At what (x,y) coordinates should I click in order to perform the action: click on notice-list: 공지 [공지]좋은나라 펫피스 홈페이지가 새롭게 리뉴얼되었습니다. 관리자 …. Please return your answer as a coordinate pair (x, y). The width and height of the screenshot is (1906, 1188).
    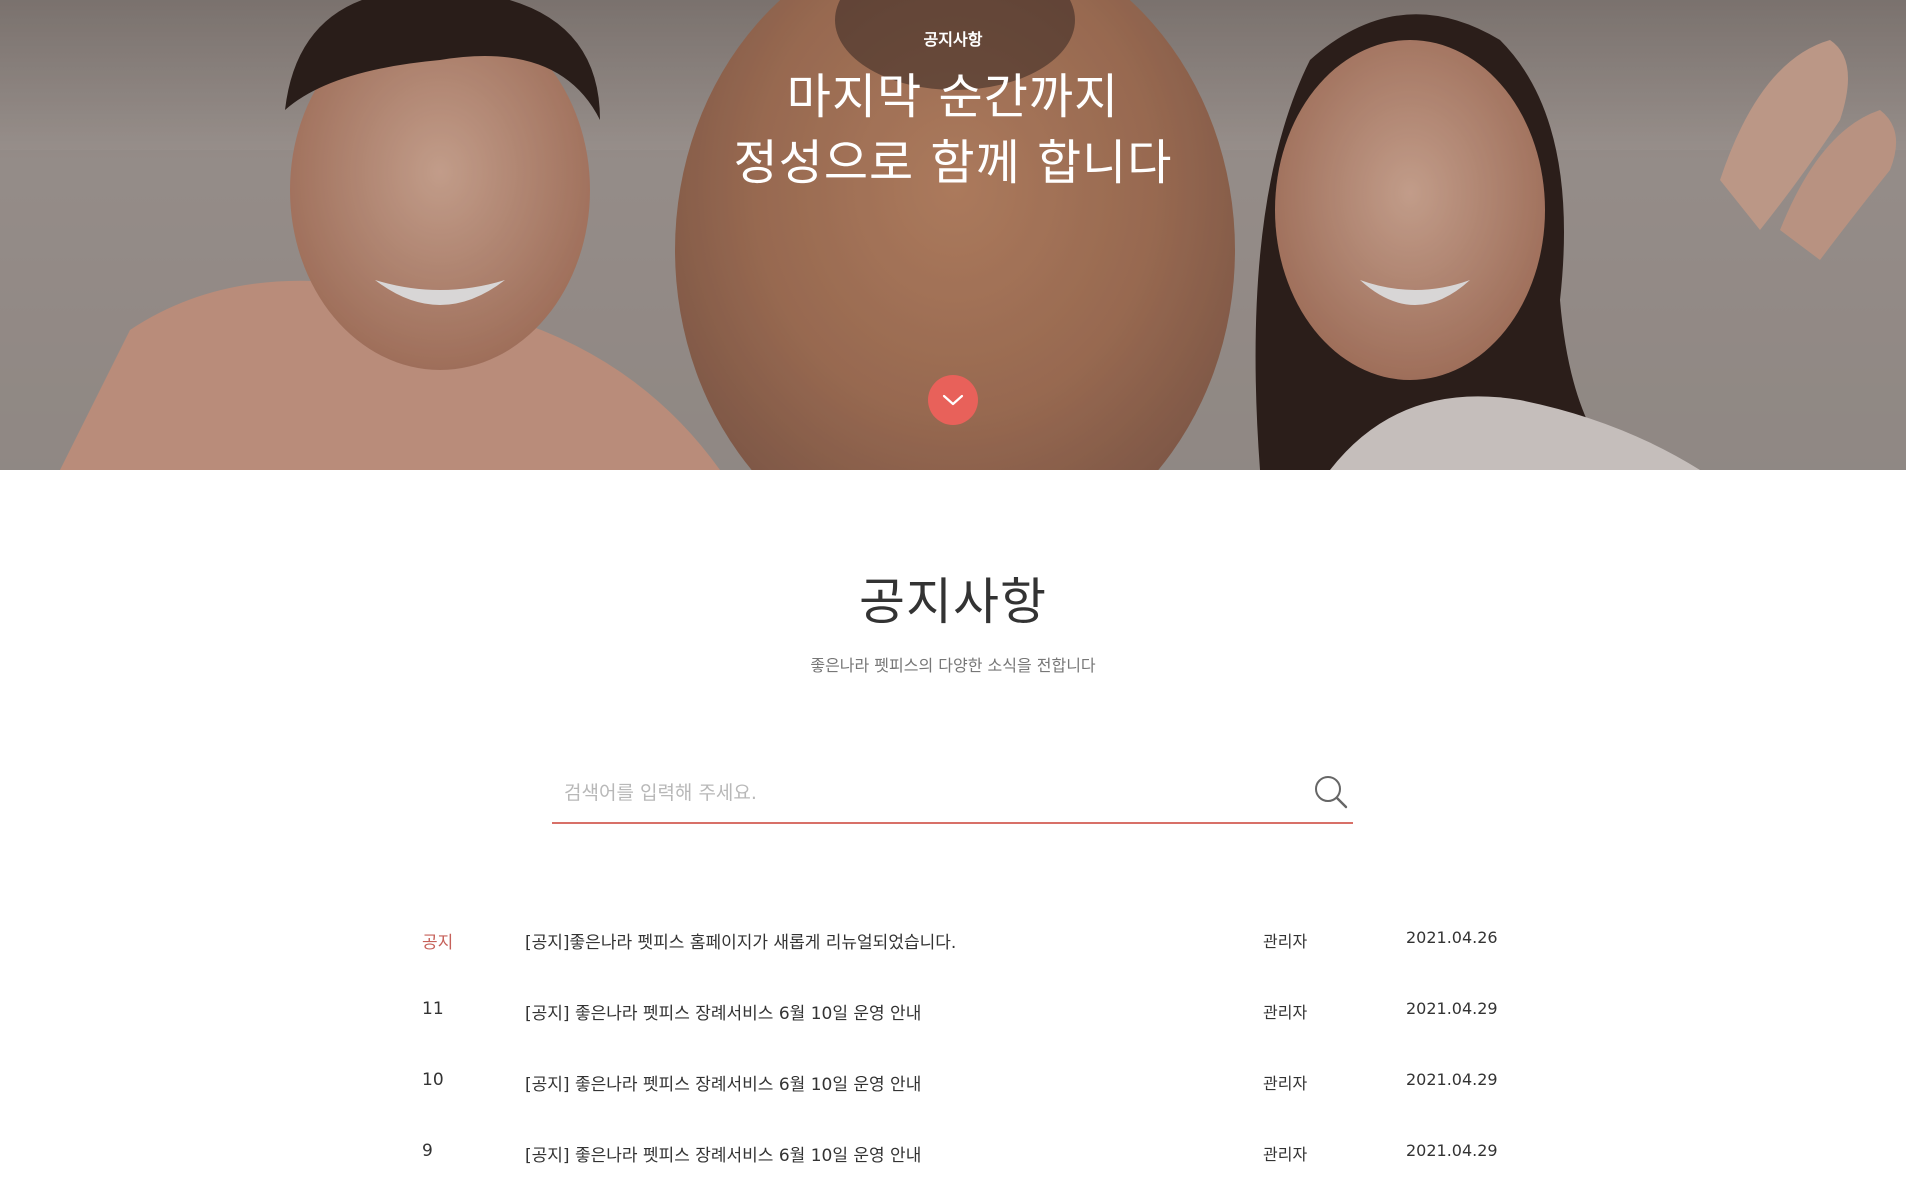
    Looking at the image, I should click on (960, 1046).